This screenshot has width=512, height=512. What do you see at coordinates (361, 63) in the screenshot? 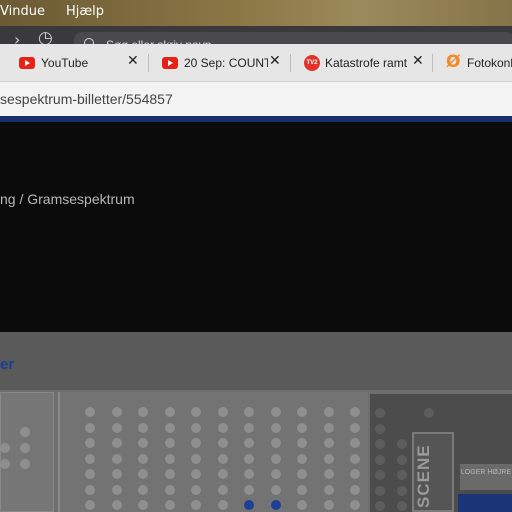
I see `tab-katastrofe: TV2 Katastrofe ramte ✕` at bounding box center [361, 63].